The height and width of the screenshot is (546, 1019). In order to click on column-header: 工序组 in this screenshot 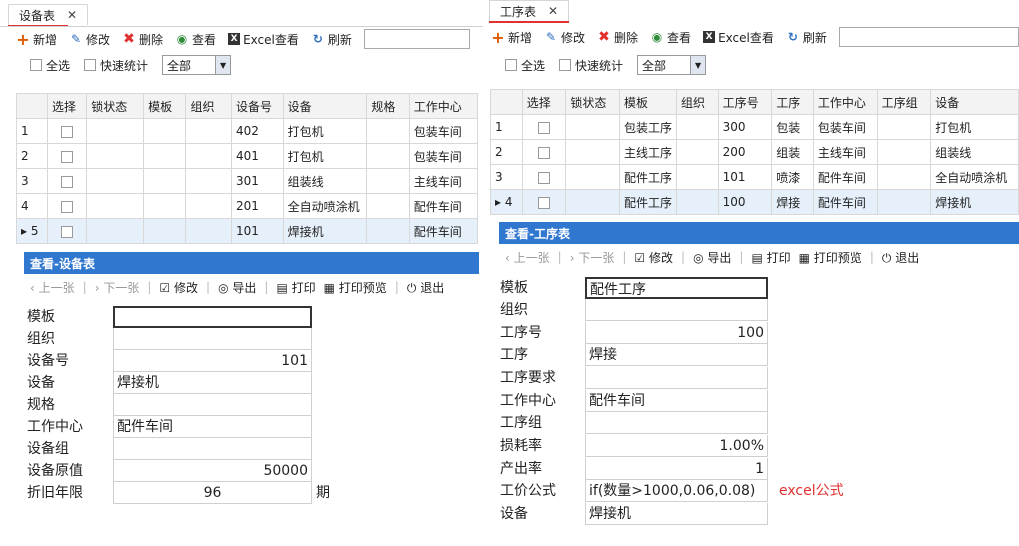, I will do `click(904, 102)`.